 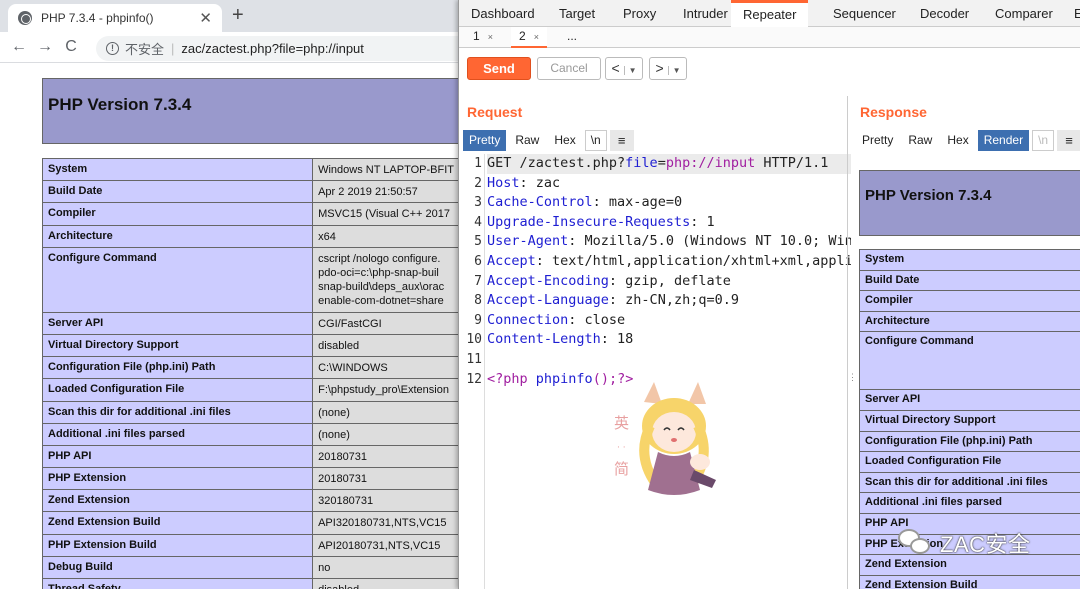 I want to click on render-phpinfo-key: Architecture, so click(x=969, y=321).